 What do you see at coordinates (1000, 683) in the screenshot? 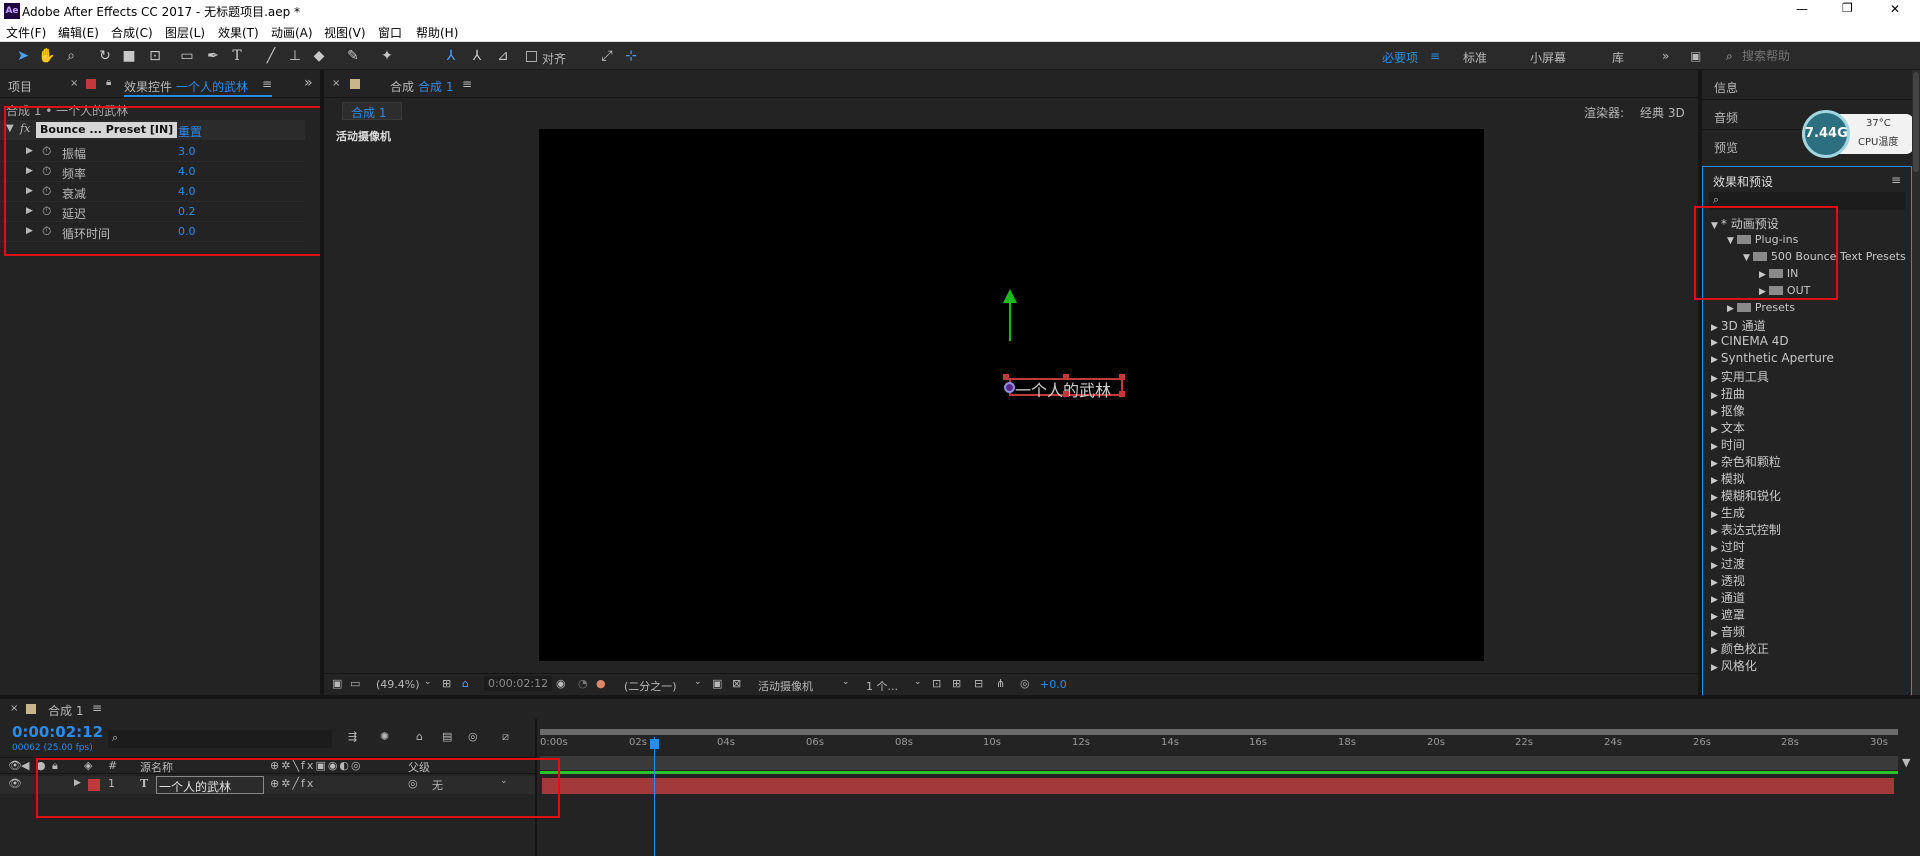
I see `flowchart-icon: ⋔` at bounding box center [1000, 683].